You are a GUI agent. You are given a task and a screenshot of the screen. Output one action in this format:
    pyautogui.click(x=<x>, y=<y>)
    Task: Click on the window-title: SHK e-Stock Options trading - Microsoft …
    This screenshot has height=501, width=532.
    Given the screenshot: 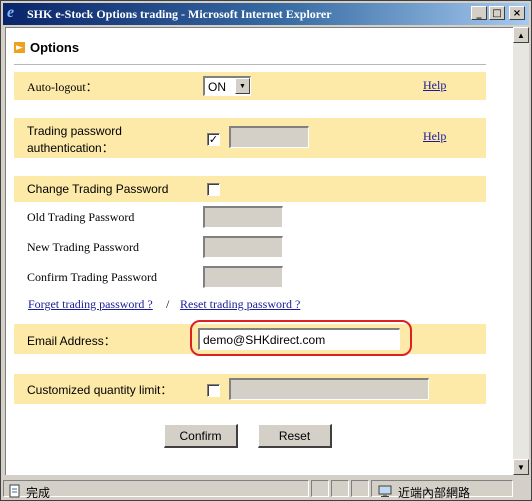 What is the action you would take?
    pyautogui.click(x=179, y=13)
    